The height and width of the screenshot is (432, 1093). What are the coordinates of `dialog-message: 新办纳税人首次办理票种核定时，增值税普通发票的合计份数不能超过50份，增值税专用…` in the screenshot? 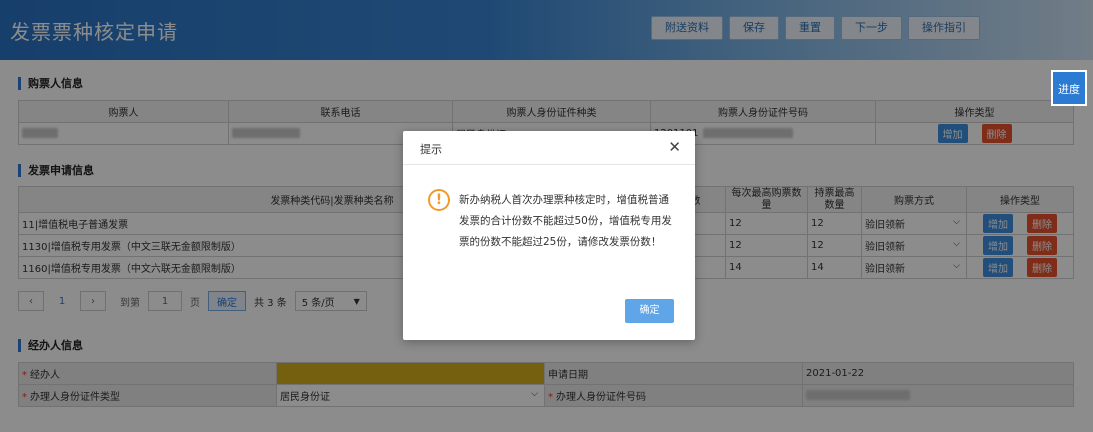 It's located at (565, 221).